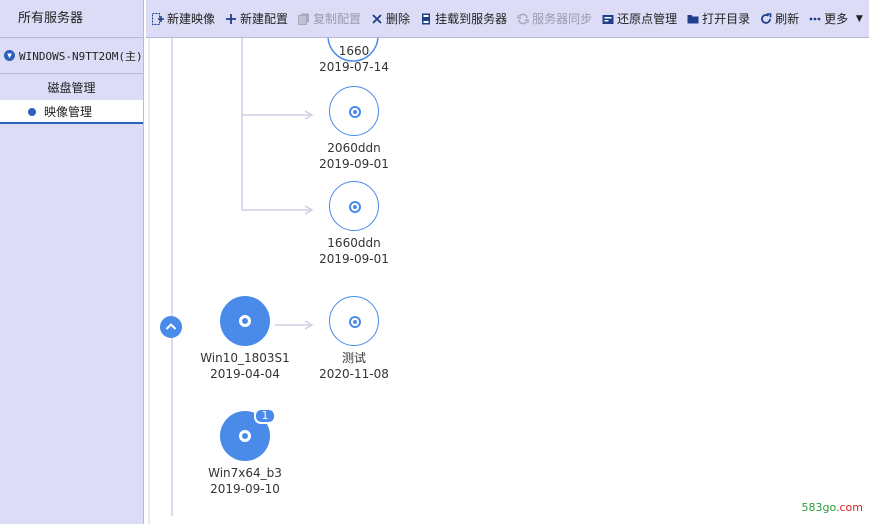  I want to click on plus-icon, so click(231, 19).